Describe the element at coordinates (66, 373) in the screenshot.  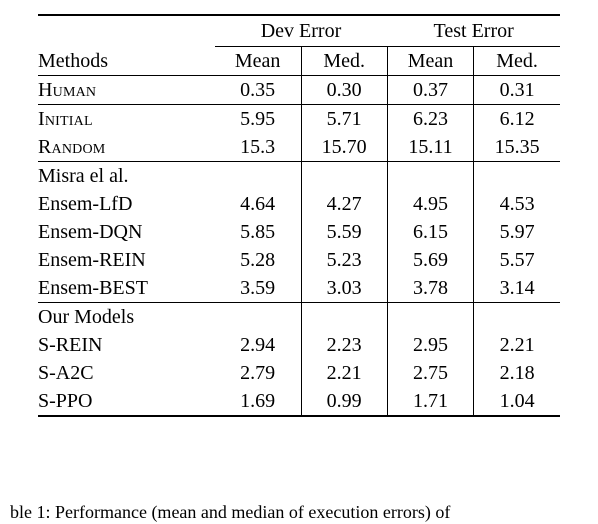
I see `row-label-s-a2c: S-A2C` at that location.